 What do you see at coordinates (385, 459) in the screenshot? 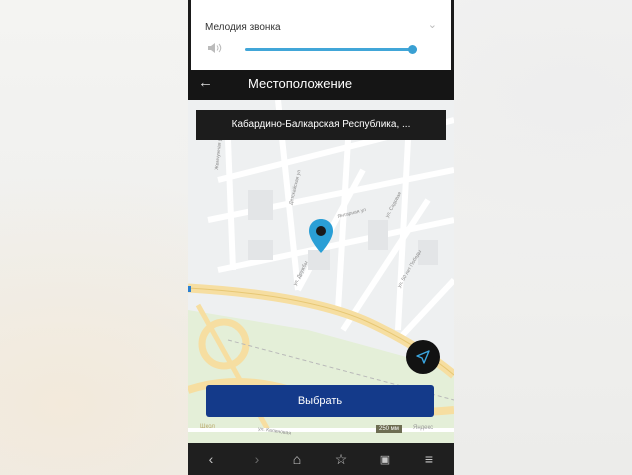
I see `tabs-icon: ▣` at bounding box center [385, 459].